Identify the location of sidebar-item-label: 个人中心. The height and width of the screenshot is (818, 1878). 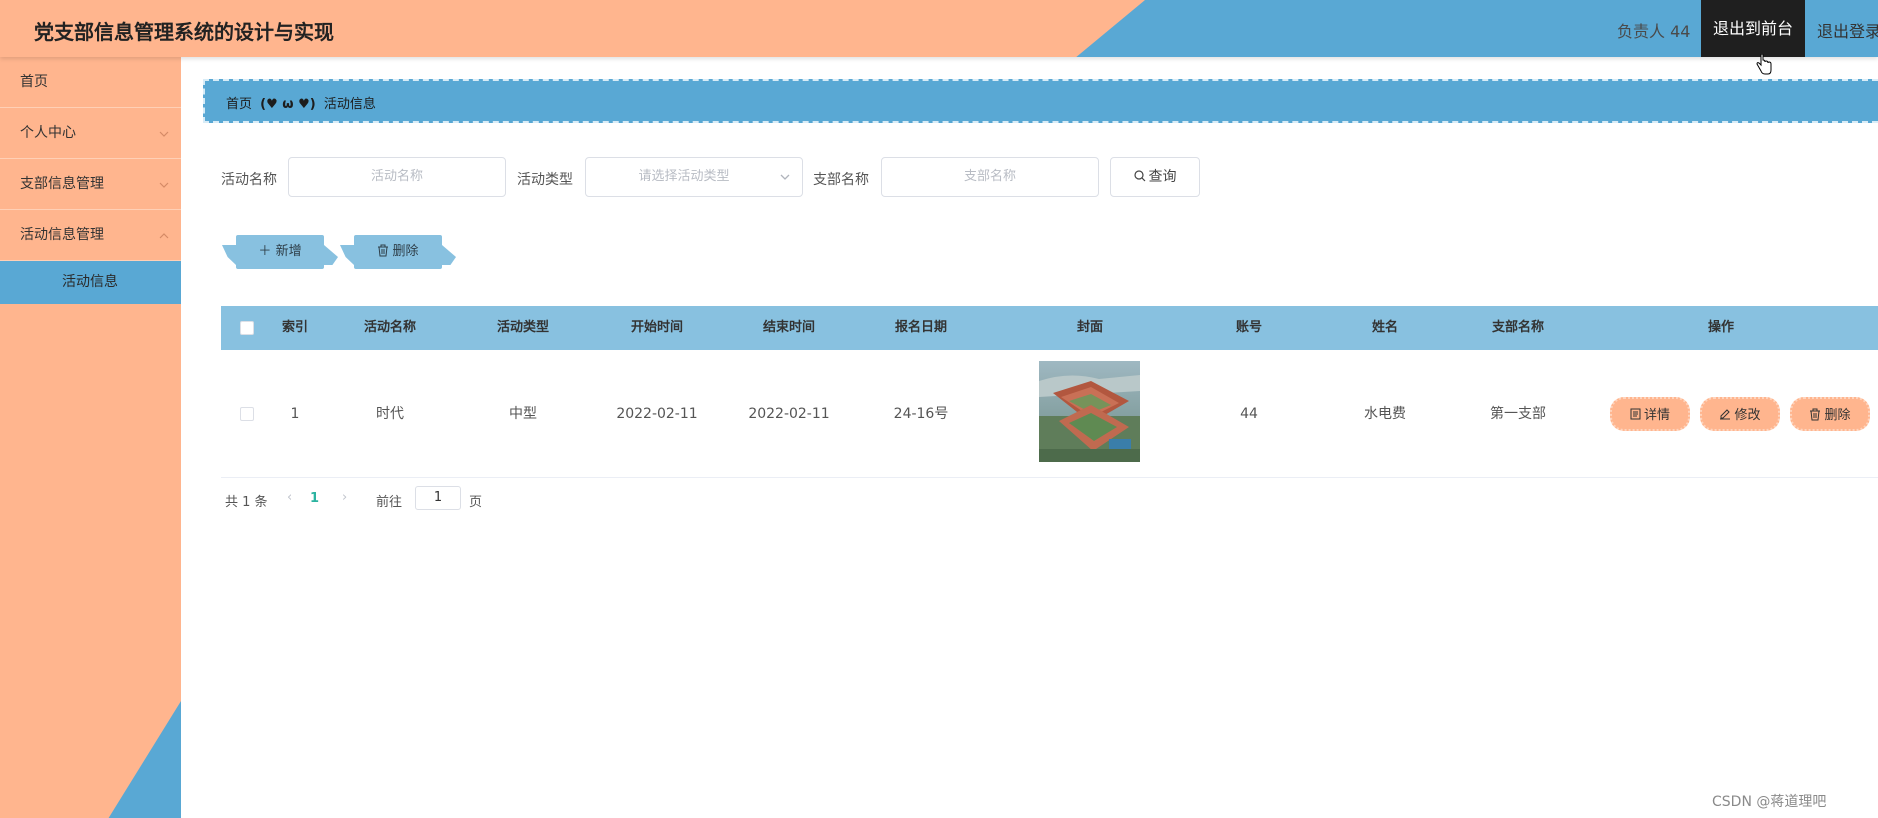
(48, 133).